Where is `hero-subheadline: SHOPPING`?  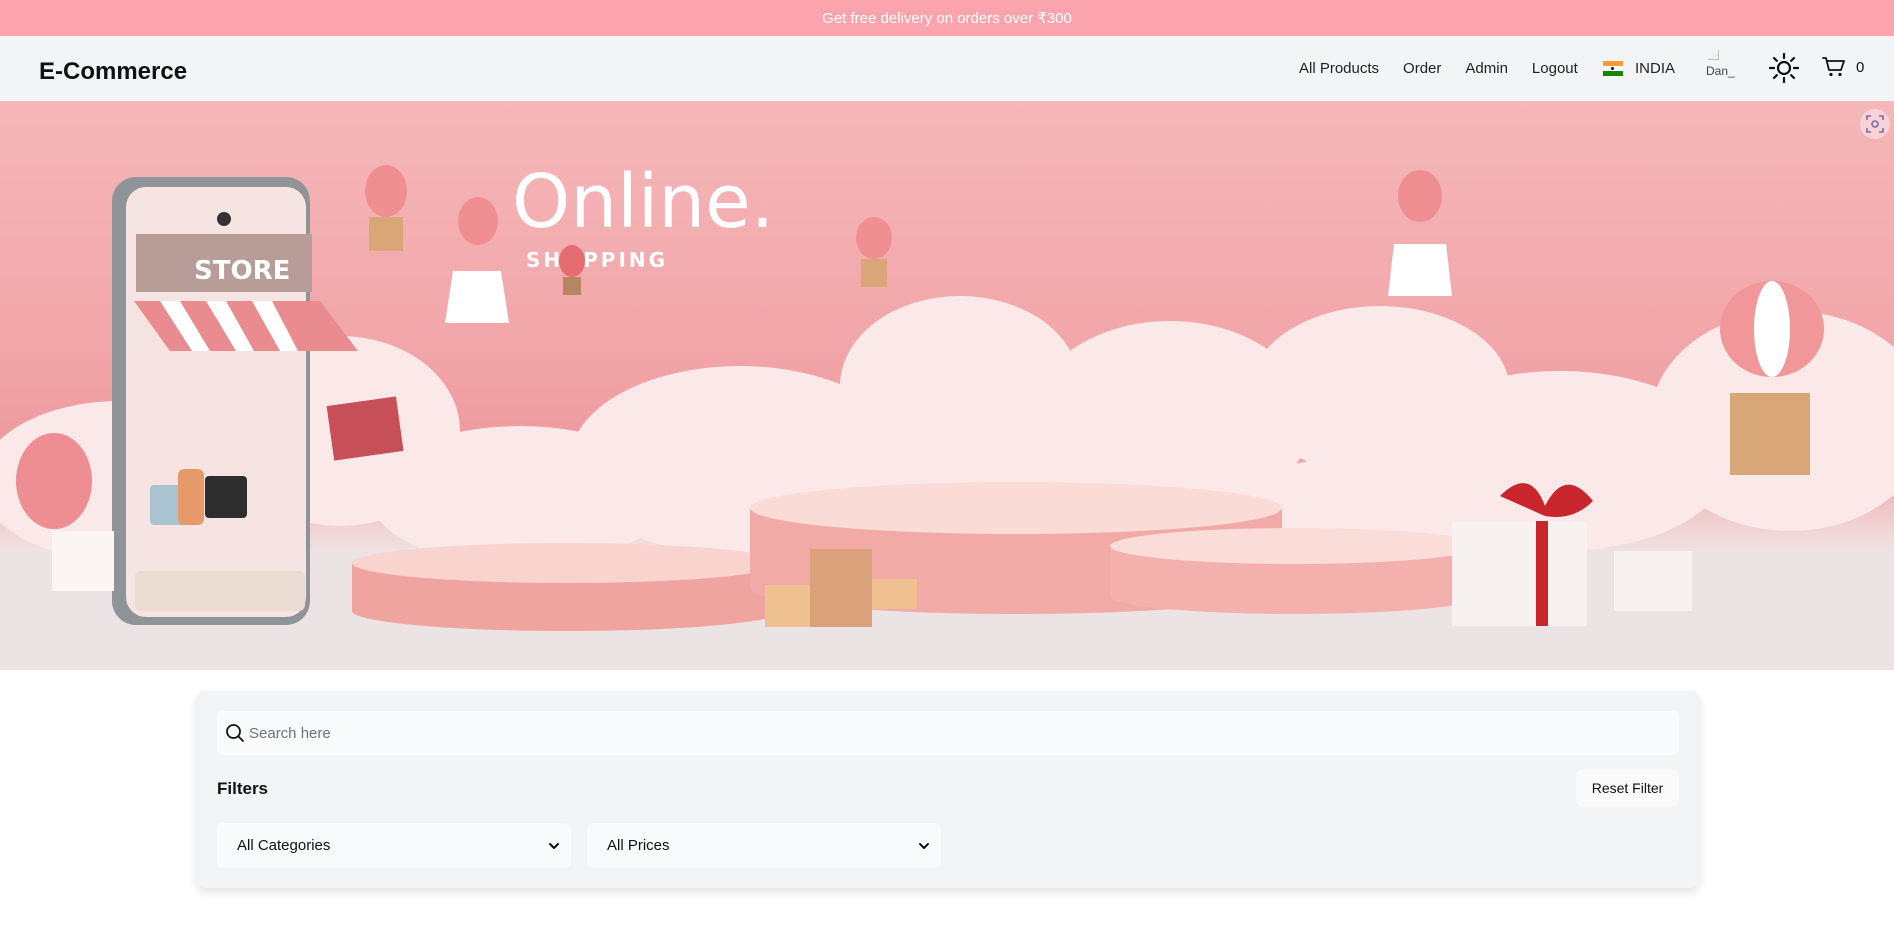
hero-subheadline: SHOPPING is located at coordinates (597, 260).